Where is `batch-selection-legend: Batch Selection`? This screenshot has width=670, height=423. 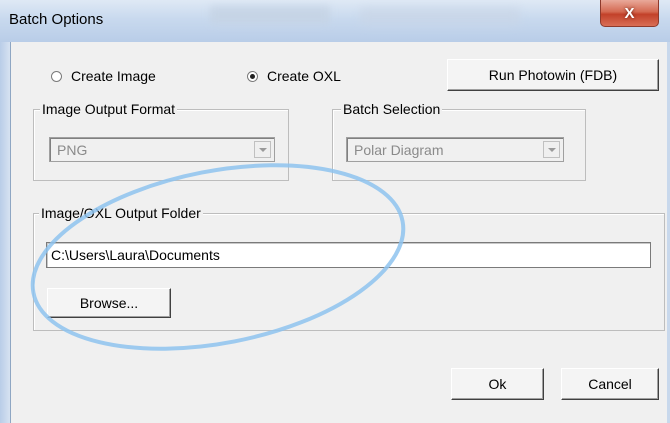
batch-selection-legend: Batch Selection is located at coordinates (392, 109).